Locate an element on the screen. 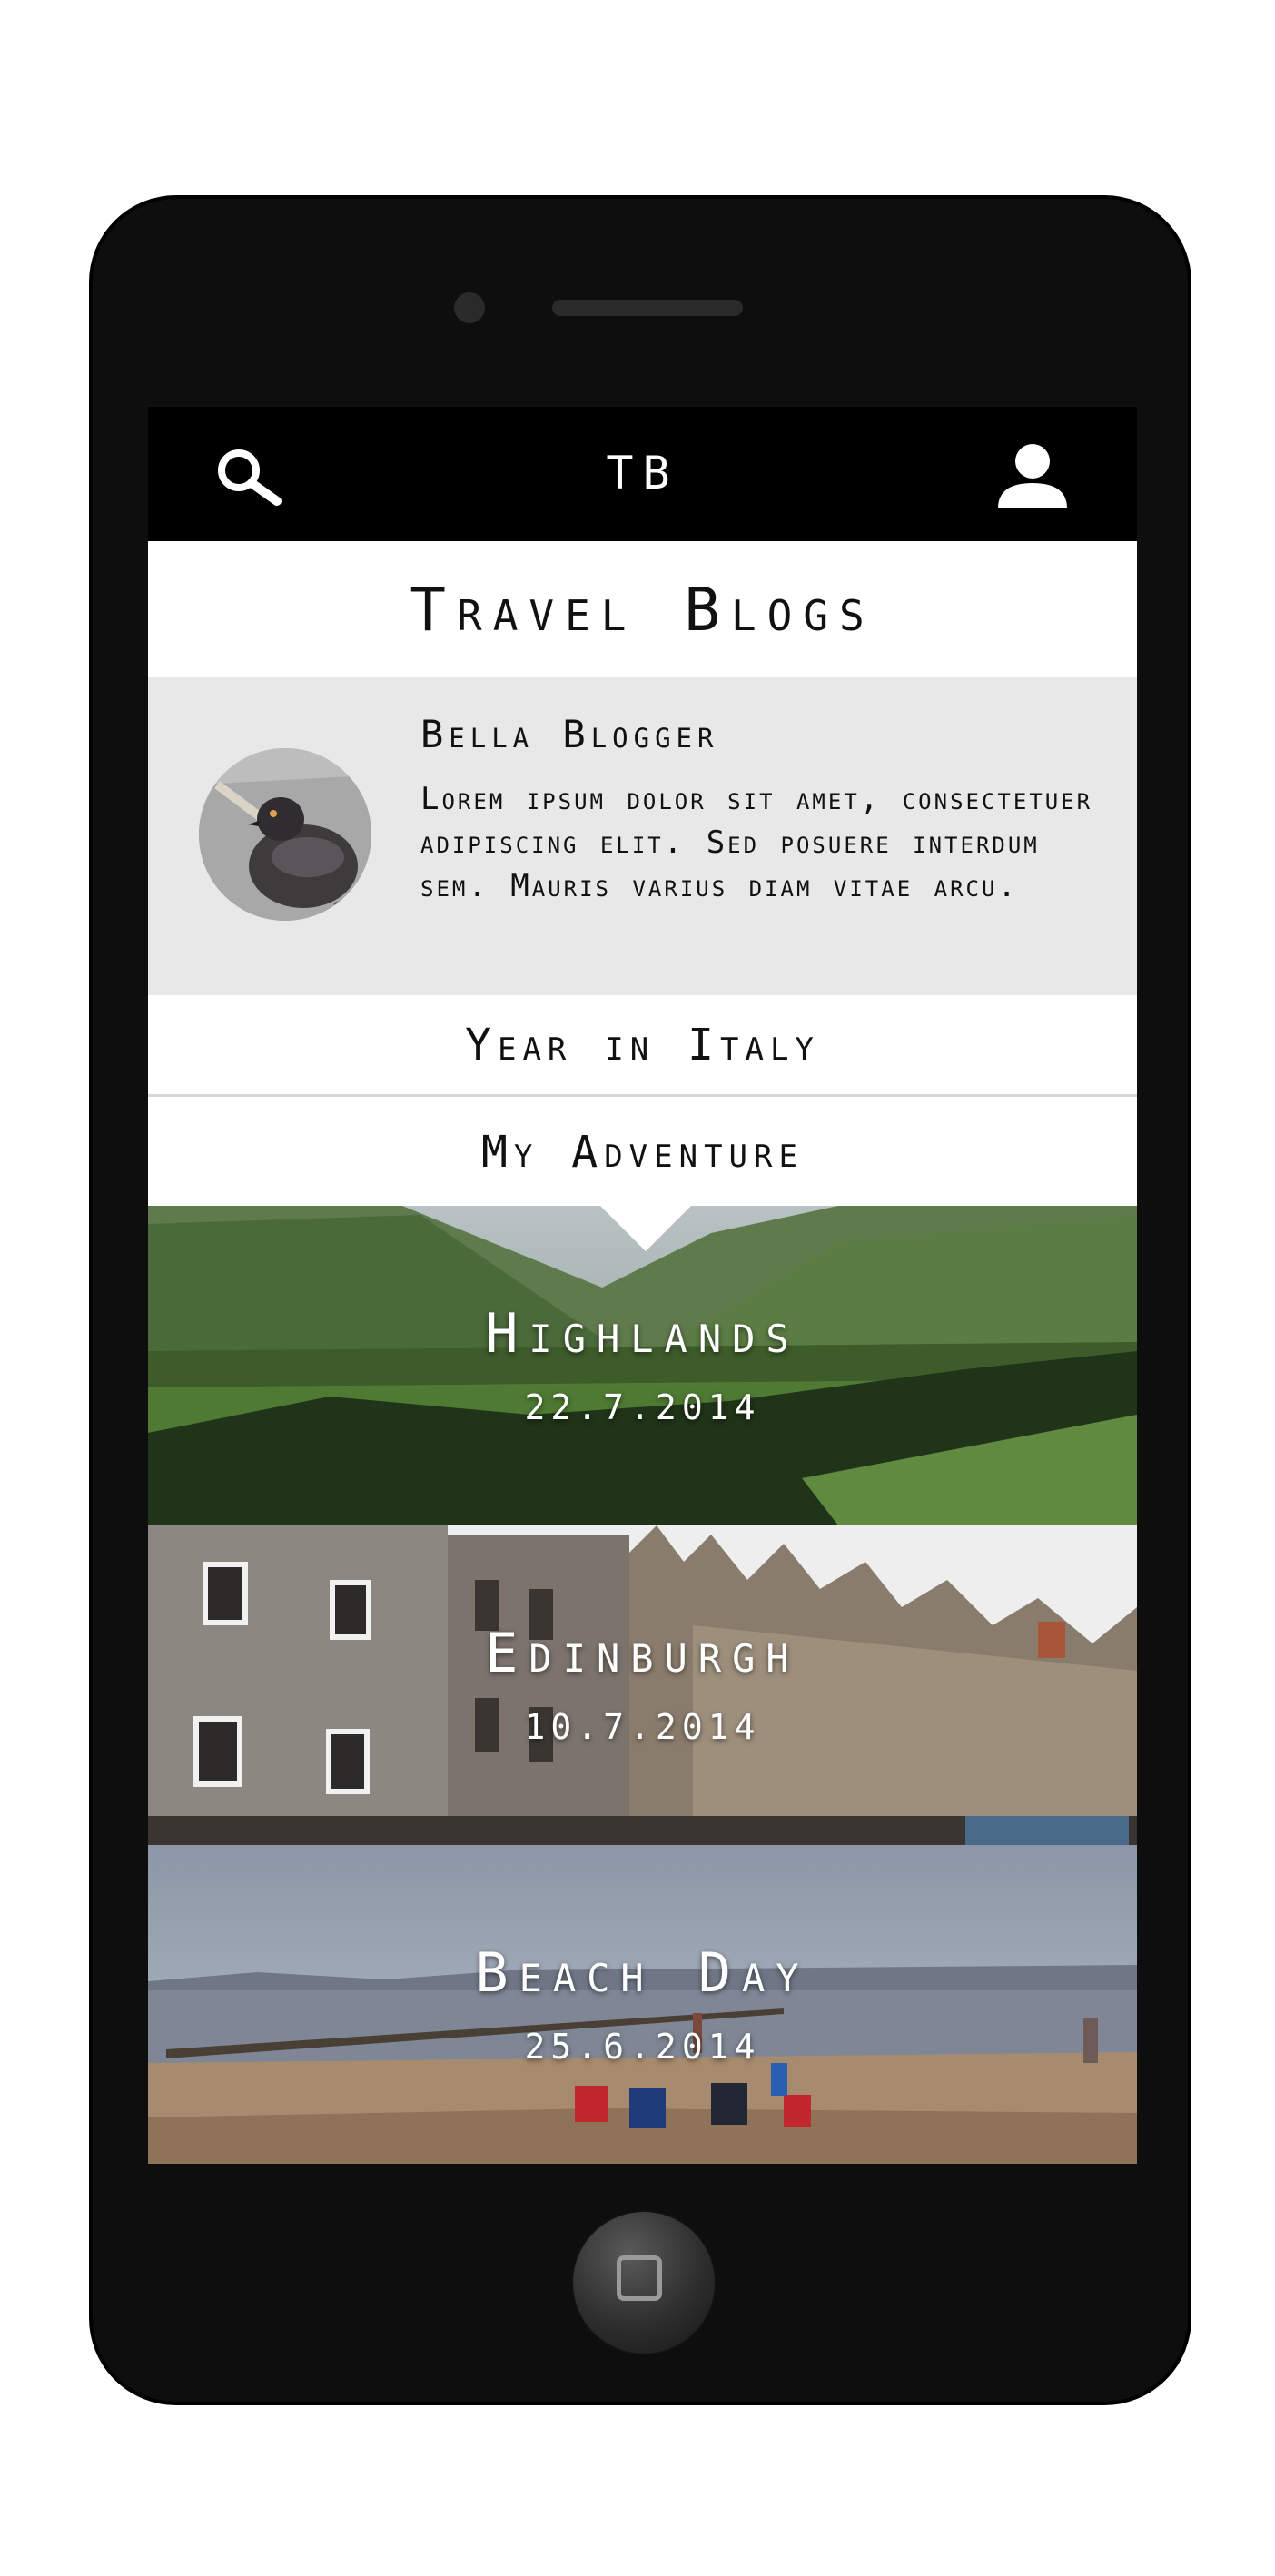 The height and width of the screenshot is (2576, 1275). post-date: 22.7.2014 is located at coordinates (642, 1407).